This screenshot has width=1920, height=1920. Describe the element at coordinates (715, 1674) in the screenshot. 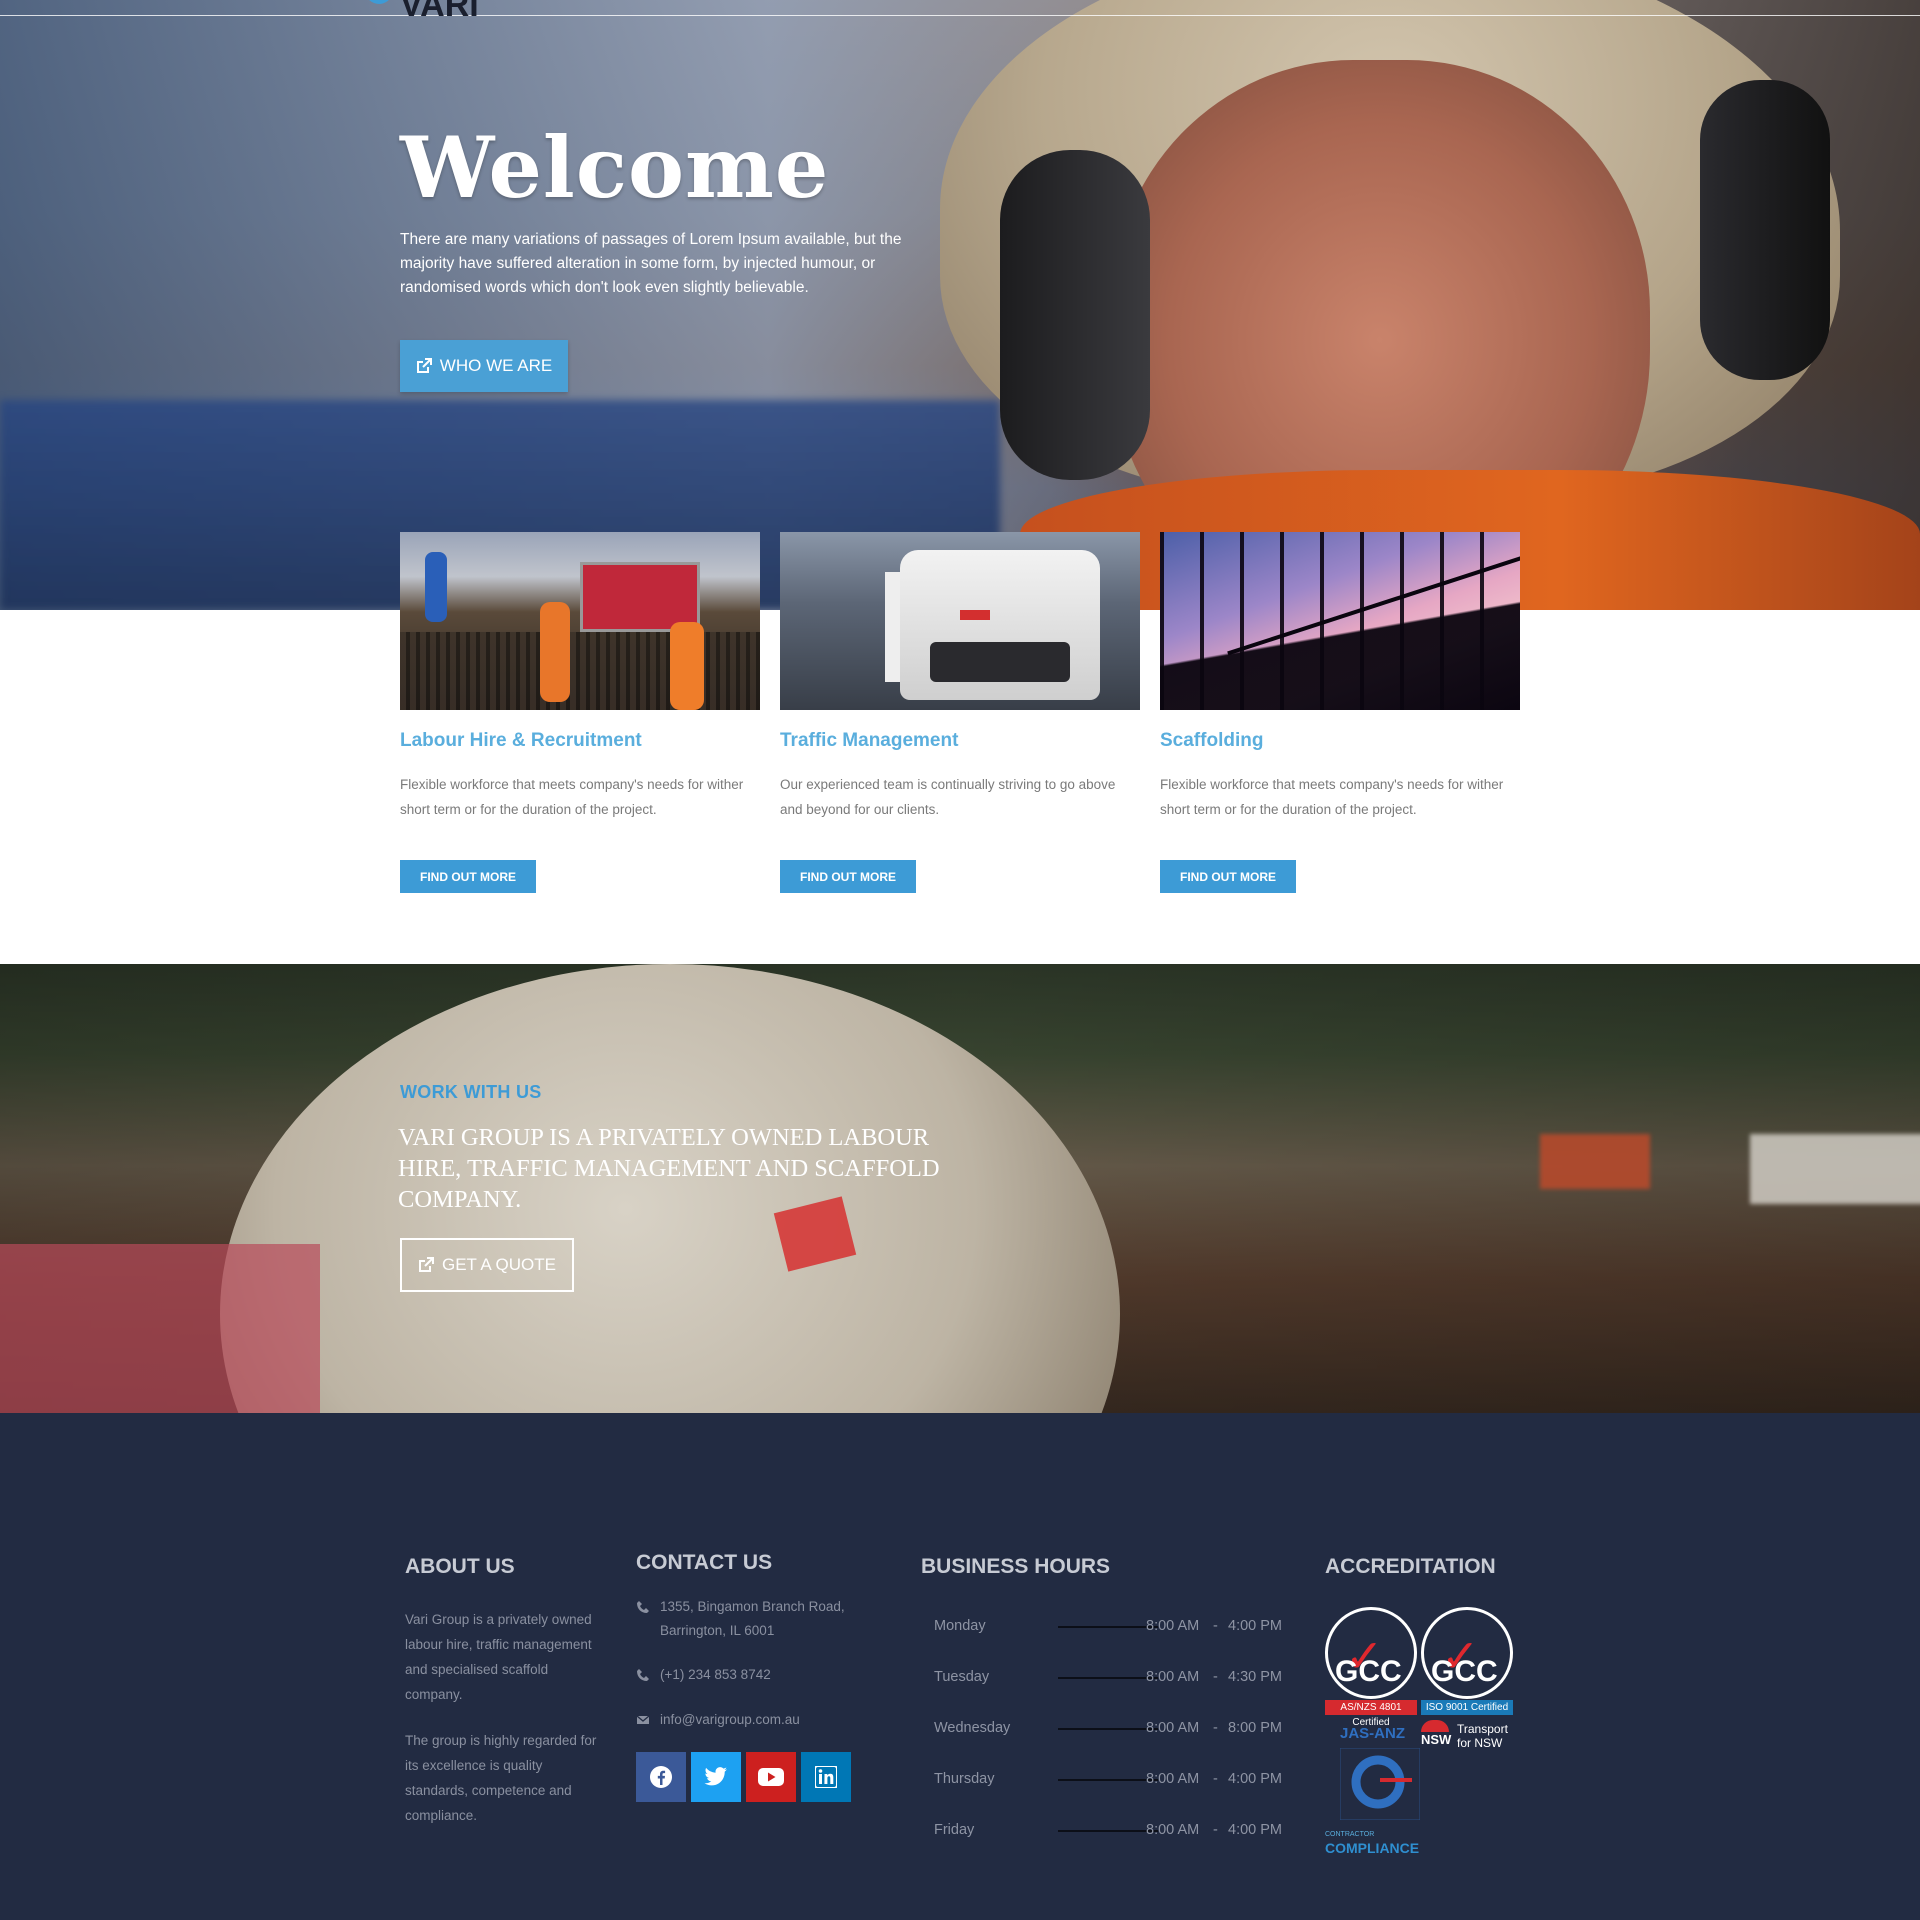

I see `phone-text: (+1) 234 853 8742` at that location.